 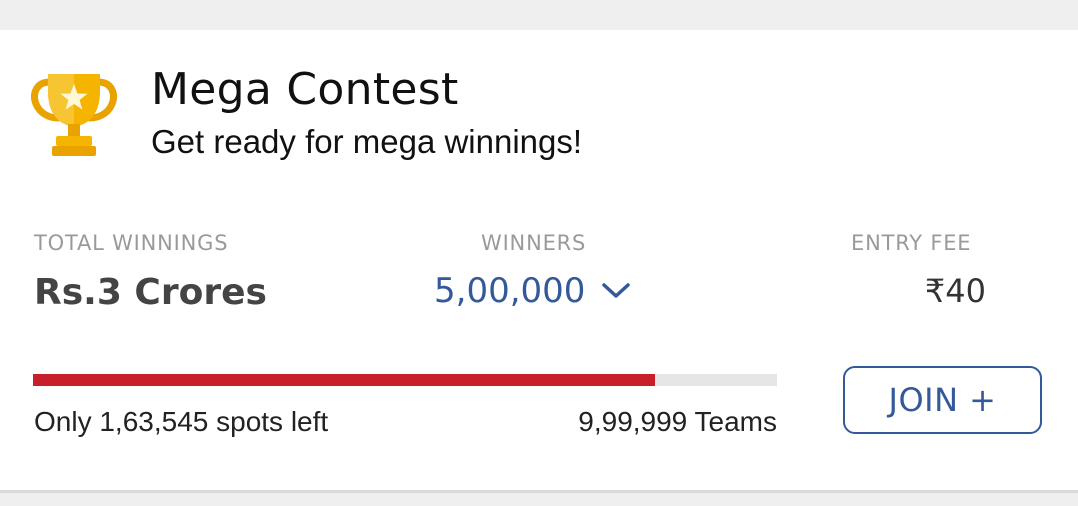 What do you see at coordinates (942, 400) in the screenshot?
I see `join-button: JOIN +` at bounding box center [942, 400].